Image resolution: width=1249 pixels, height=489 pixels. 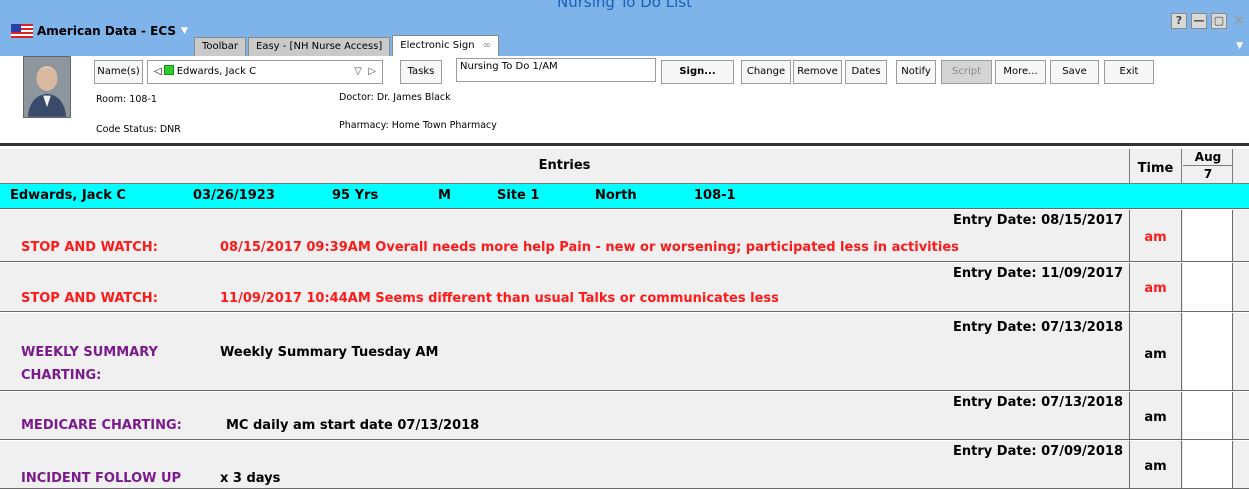 I want to click on patient-select-value: Edwards, Jack C, so click(x=216, y=71).